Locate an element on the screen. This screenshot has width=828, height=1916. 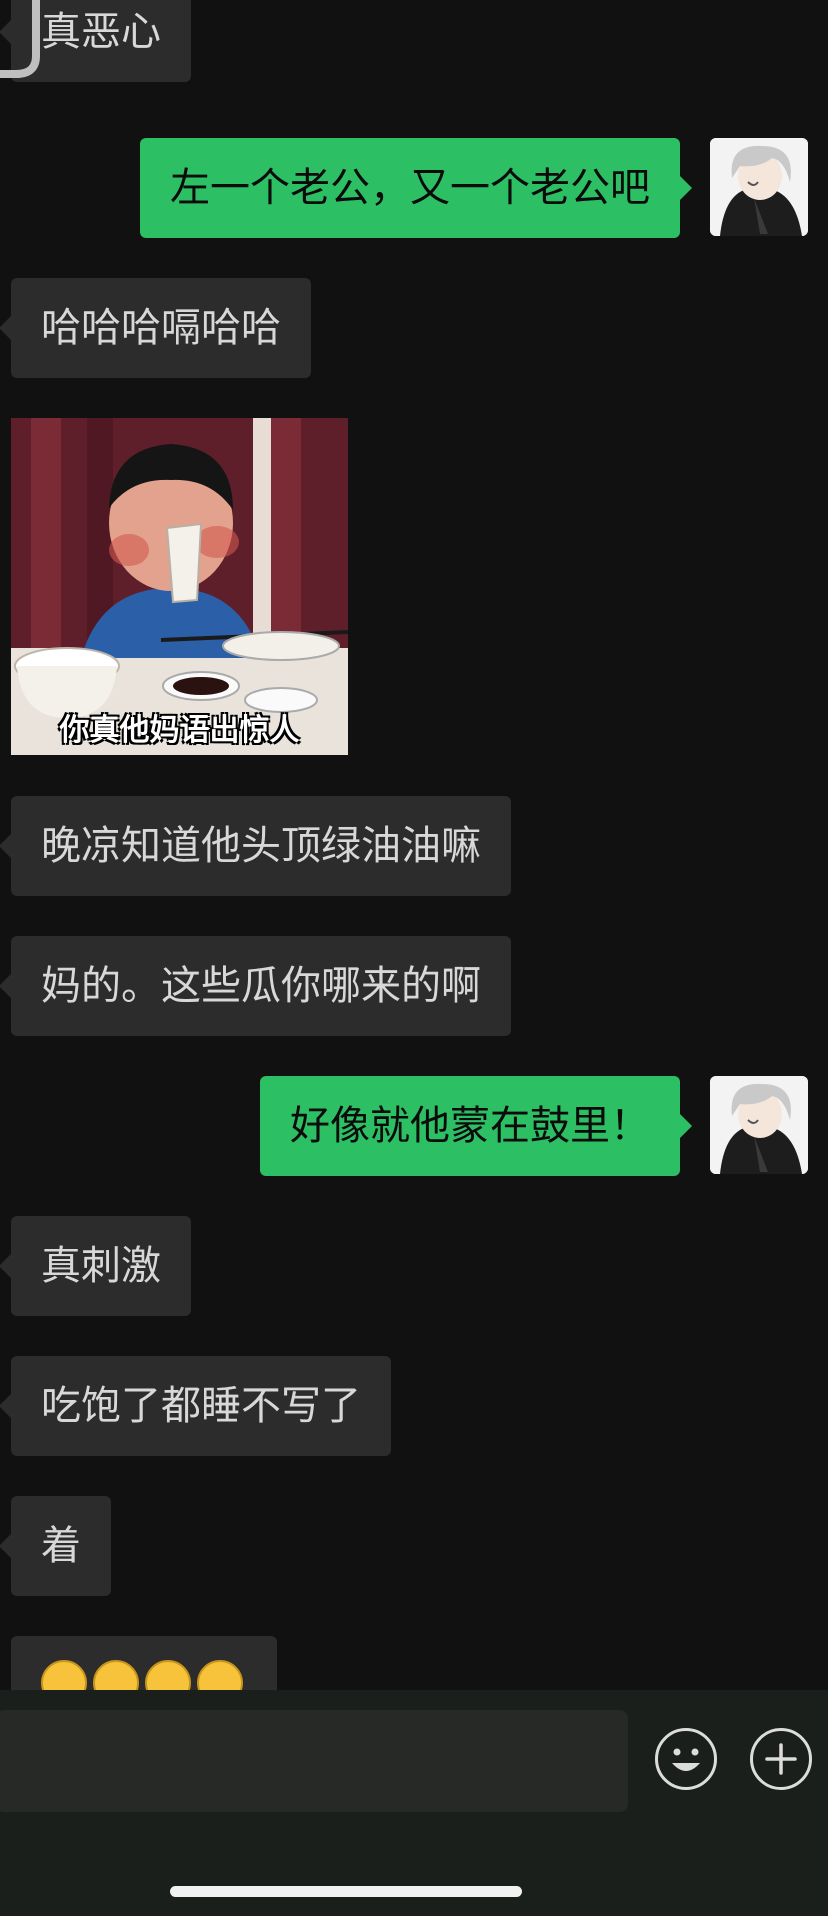
message-text: 哈哈哈嗝哈哈 is located at coordinates (161, 328).